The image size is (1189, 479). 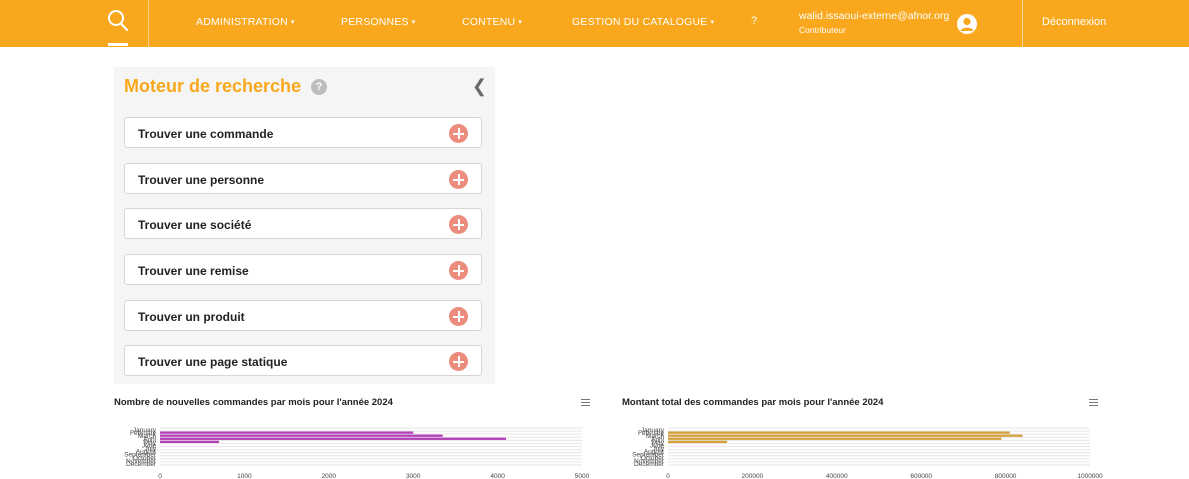 What do you see at coordinates (413, 476) in the screenshot?
I see `x-tick-label: 3000` at bounding box center [413, 476].